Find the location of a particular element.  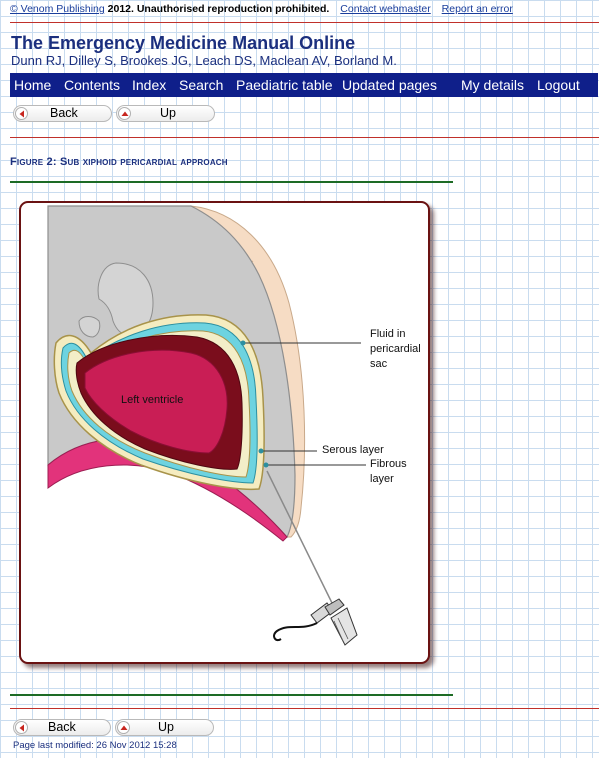

nav-paediatric-table: Paediatric table is located at coordinates (284, 85).